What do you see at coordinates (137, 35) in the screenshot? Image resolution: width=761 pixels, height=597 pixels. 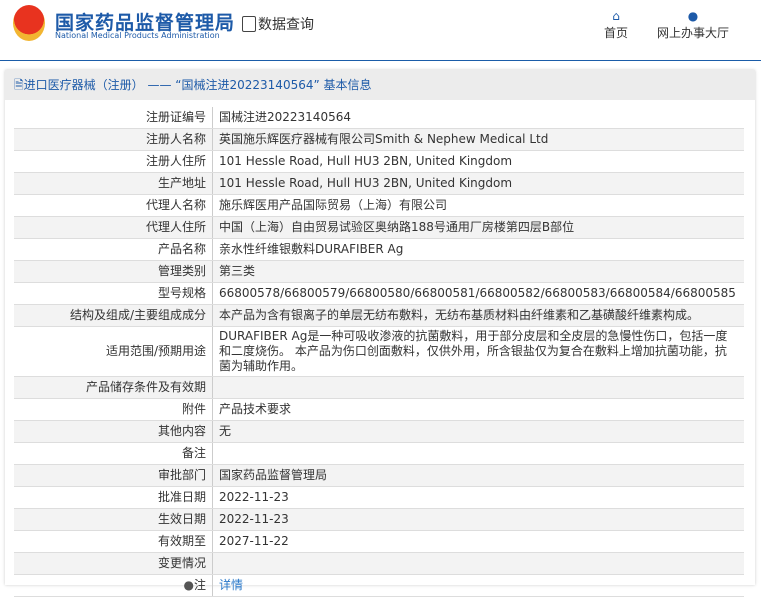 I see `site-subtitle: National Medical Products Administration` at bounding box center [137, 35].